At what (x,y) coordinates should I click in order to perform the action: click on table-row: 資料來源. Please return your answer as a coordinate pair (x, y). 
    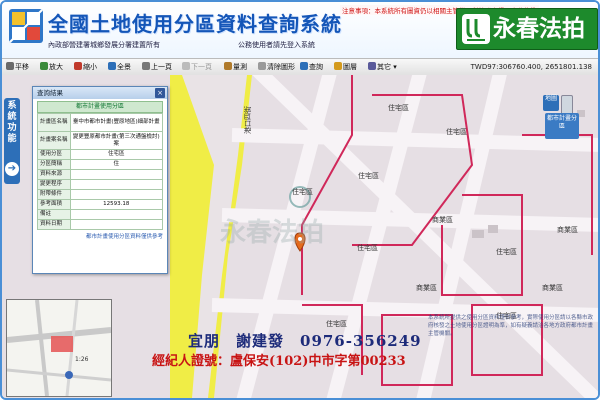
    Looking at the image, I should click on (100, 174).